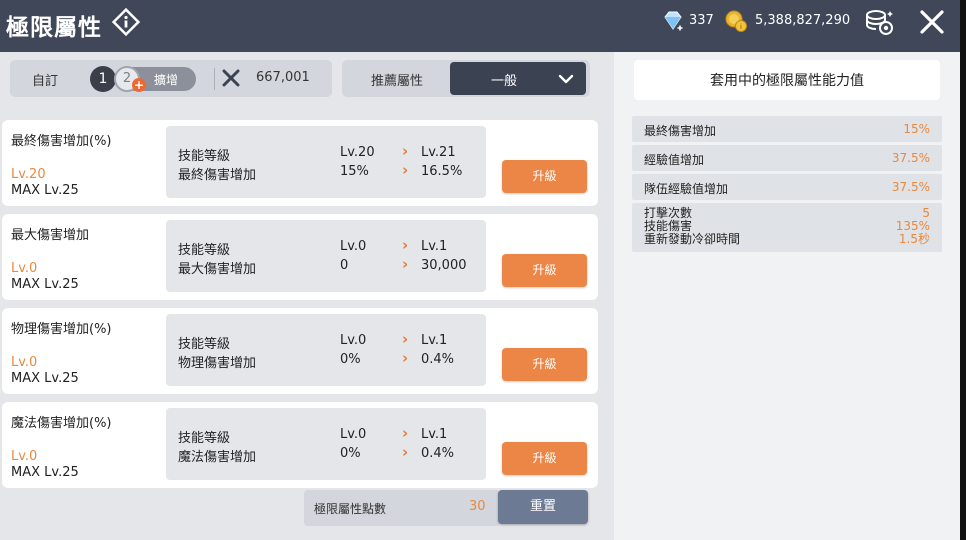 The image size is (966, 540). I want to click on reset-button: 重置, so click(543, 507).